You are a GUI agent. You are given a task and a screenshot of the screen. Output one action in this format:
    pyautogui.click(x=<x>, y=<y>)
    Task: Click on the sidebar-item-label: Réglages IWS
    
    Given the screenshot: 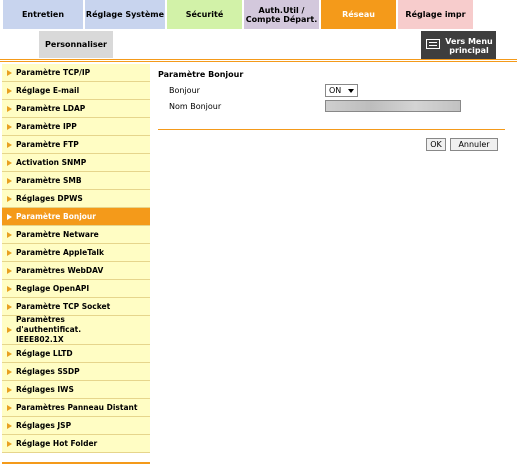 What is the action you would take?
    pyautogui.click(x=45, y=389)
    